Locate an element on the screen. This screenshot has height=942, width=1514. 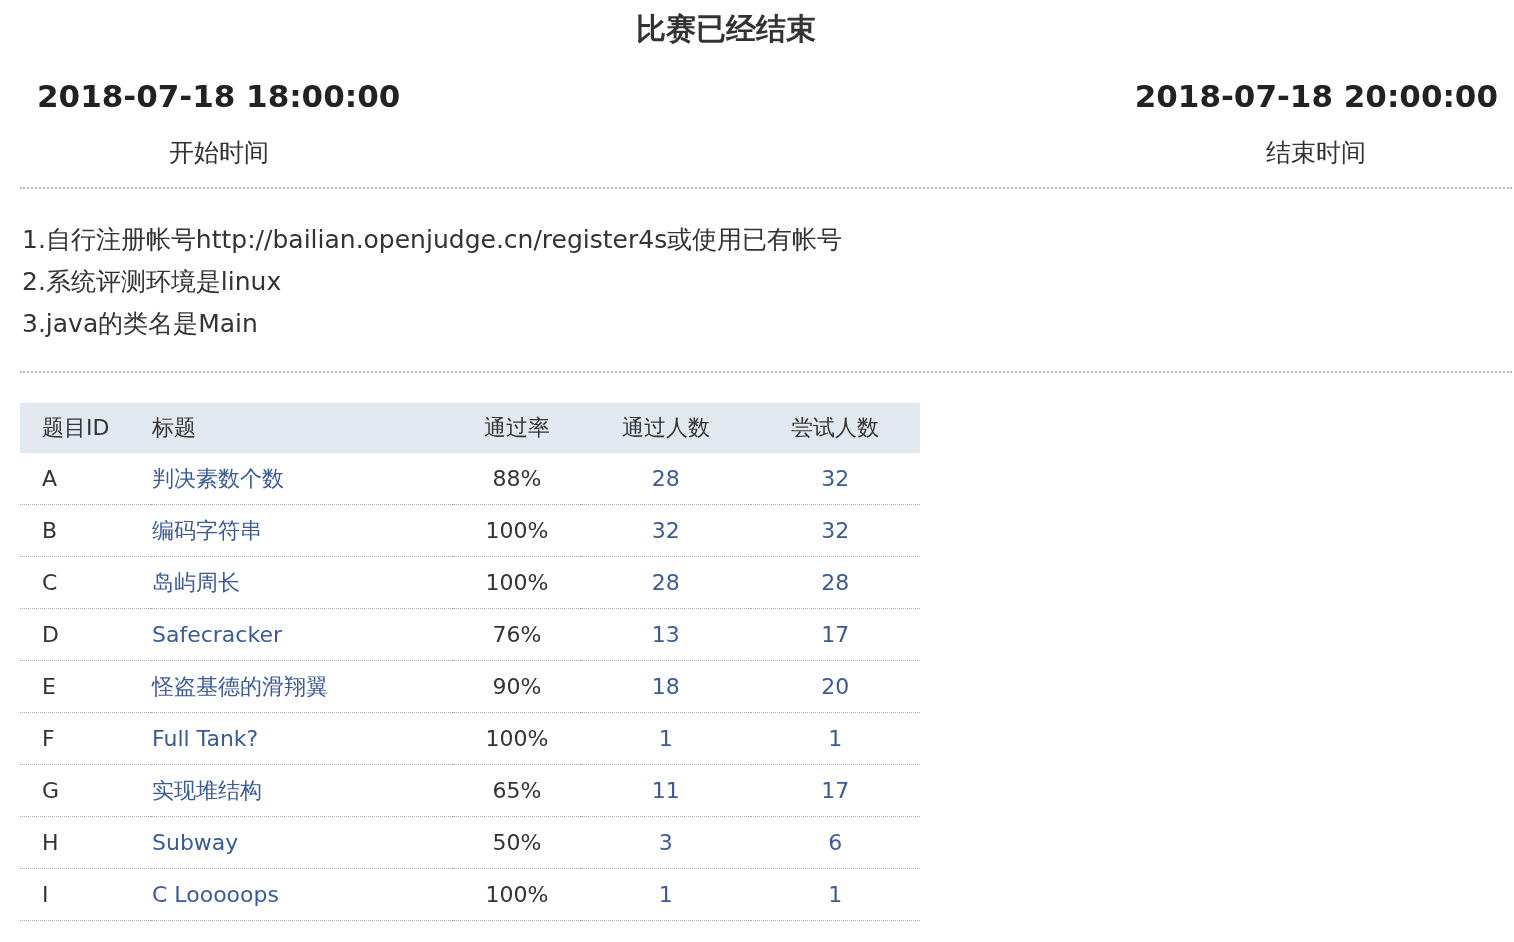
problem-title-link: Subway is located at coordinates (195, 842).